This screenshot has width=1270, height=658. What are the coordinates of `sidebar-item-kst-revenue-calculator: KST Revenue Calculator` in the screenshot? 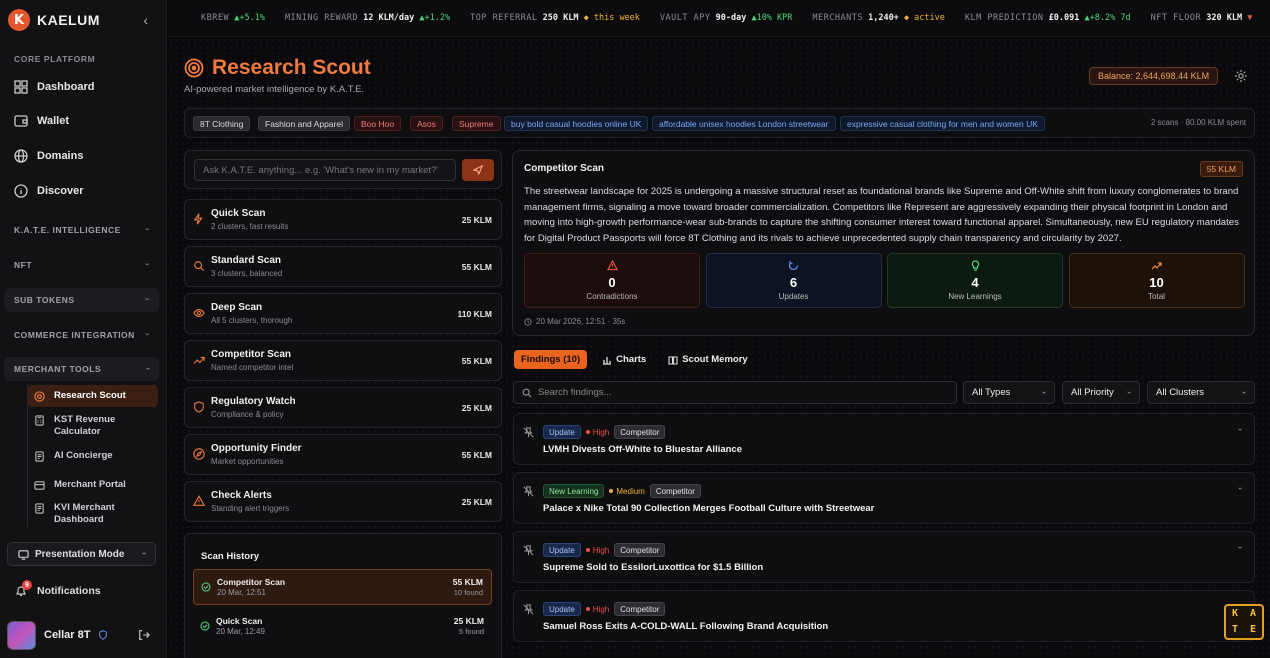 It's located at (93, 426).